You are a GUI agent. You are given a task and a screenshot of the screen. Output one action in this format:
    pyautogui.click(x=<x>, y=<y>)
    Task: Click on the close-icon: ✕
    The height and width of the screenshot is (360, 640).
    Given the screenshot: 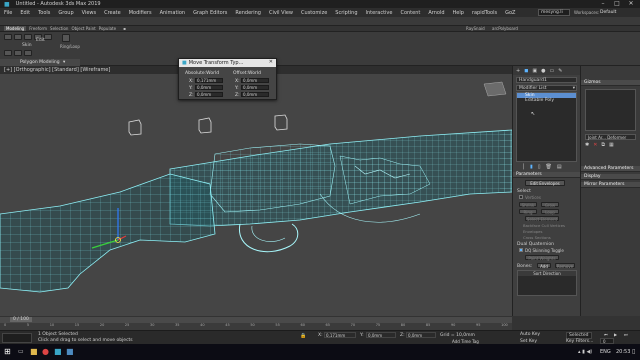 What is the action you would take?
    pyautogui.click(x=631, y=4)
    